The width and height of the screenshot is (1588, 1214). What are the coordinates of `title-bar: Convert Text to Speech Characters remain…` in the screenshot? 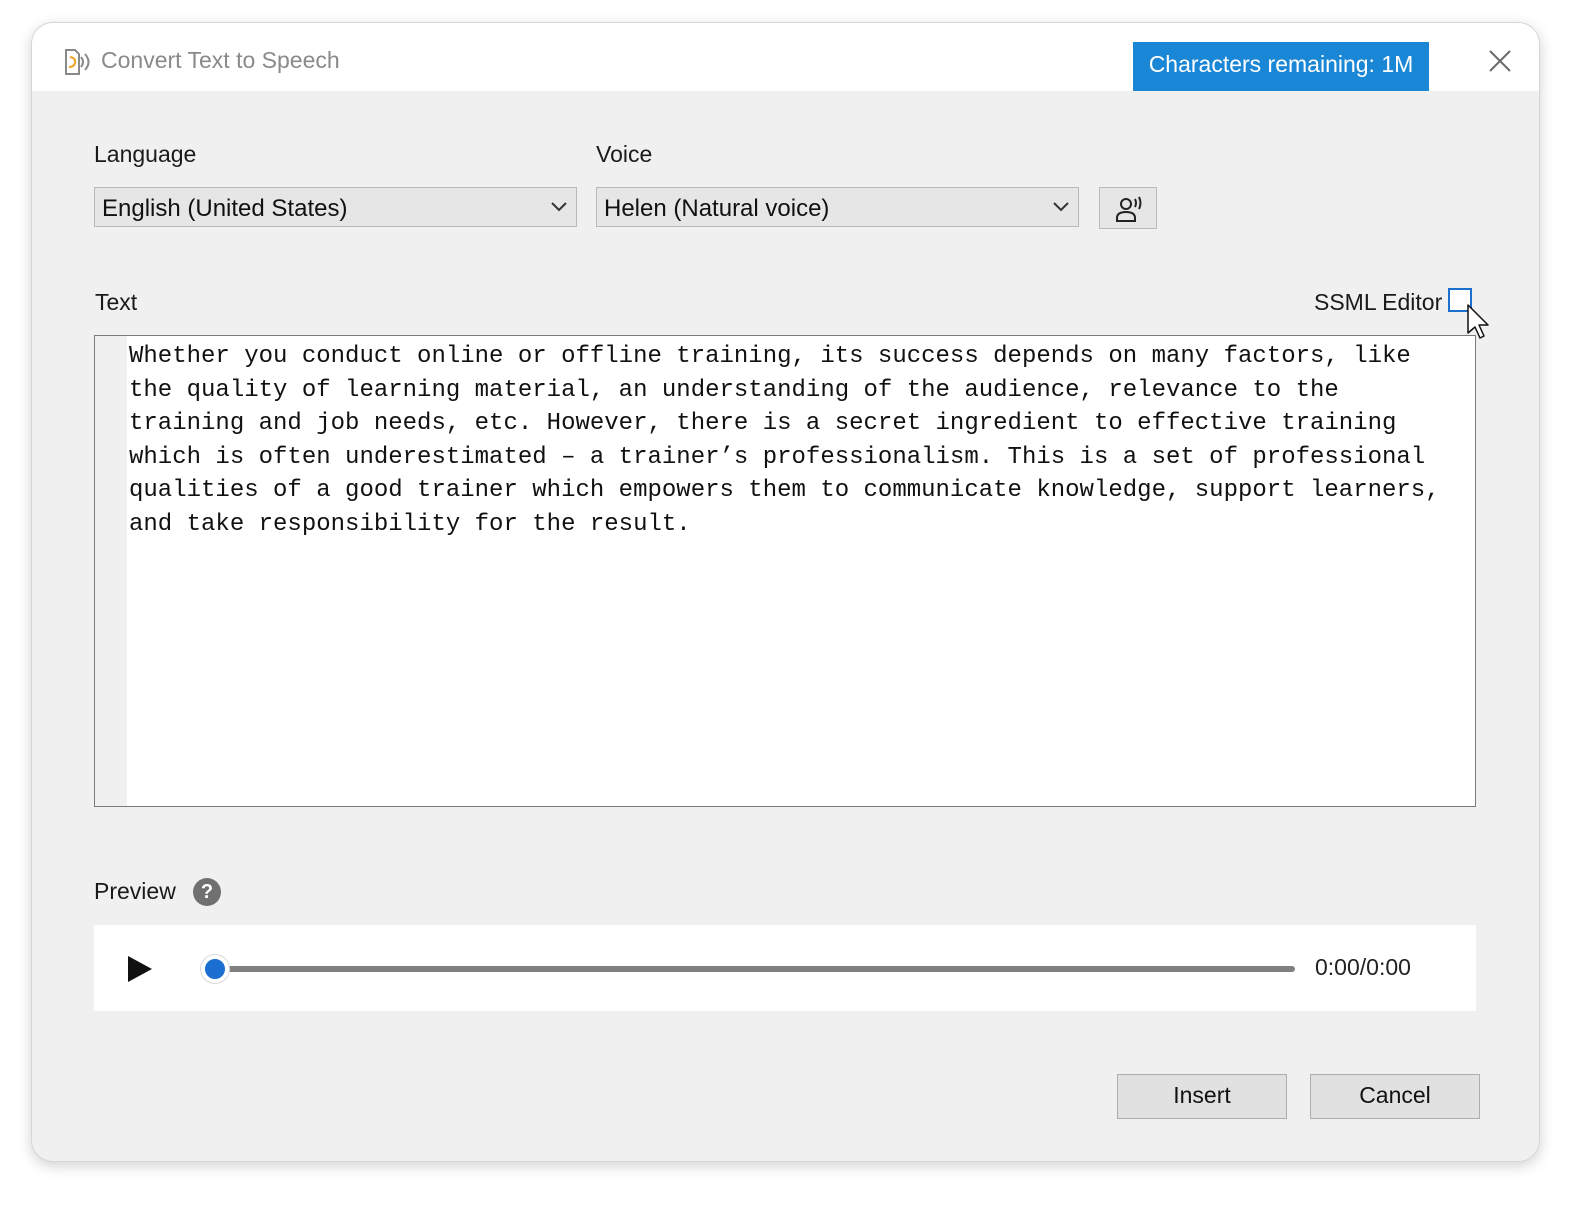 It's located at (785, 57).